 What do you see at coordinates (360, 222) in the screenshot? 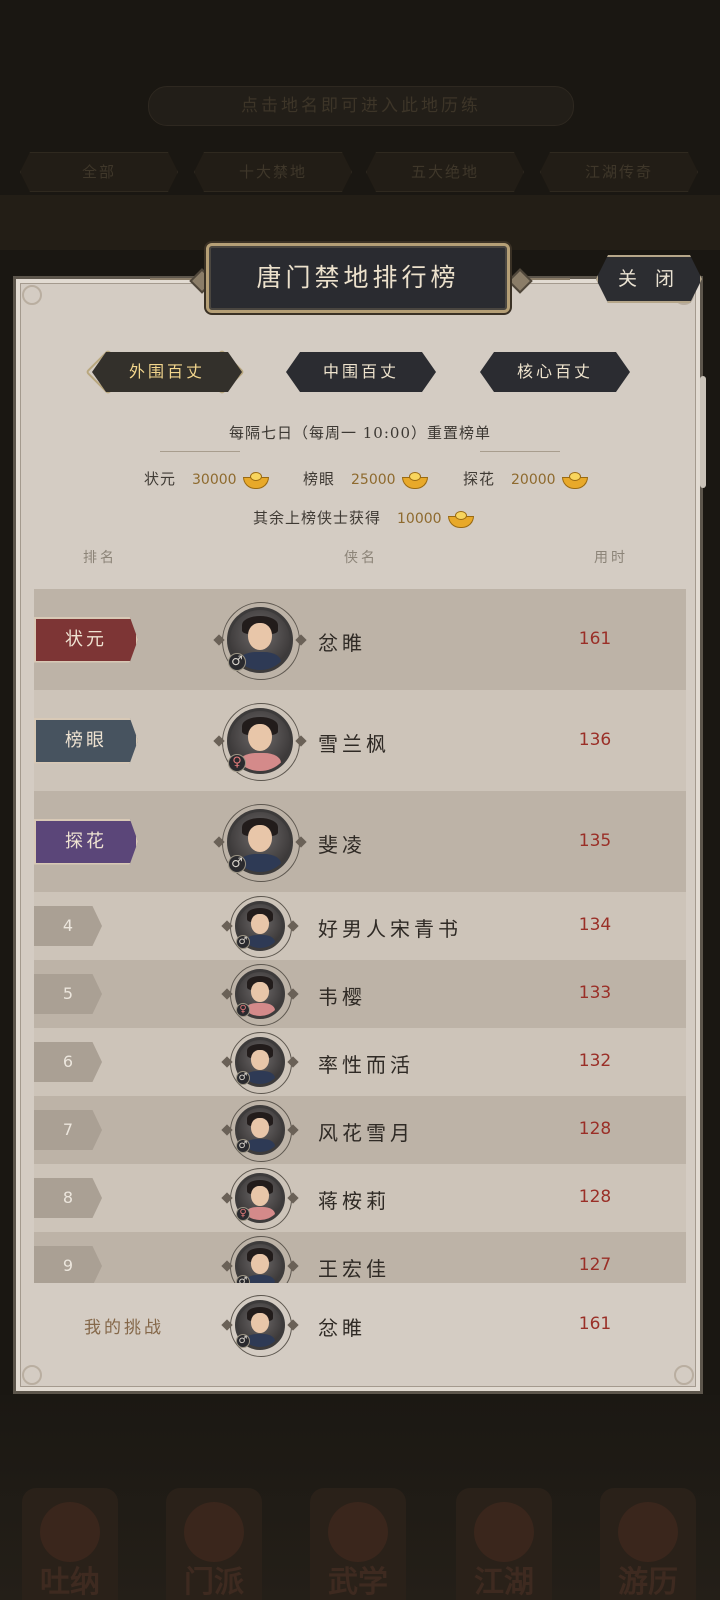
I see `bg-map-strip` at bounding box center [360, 222].